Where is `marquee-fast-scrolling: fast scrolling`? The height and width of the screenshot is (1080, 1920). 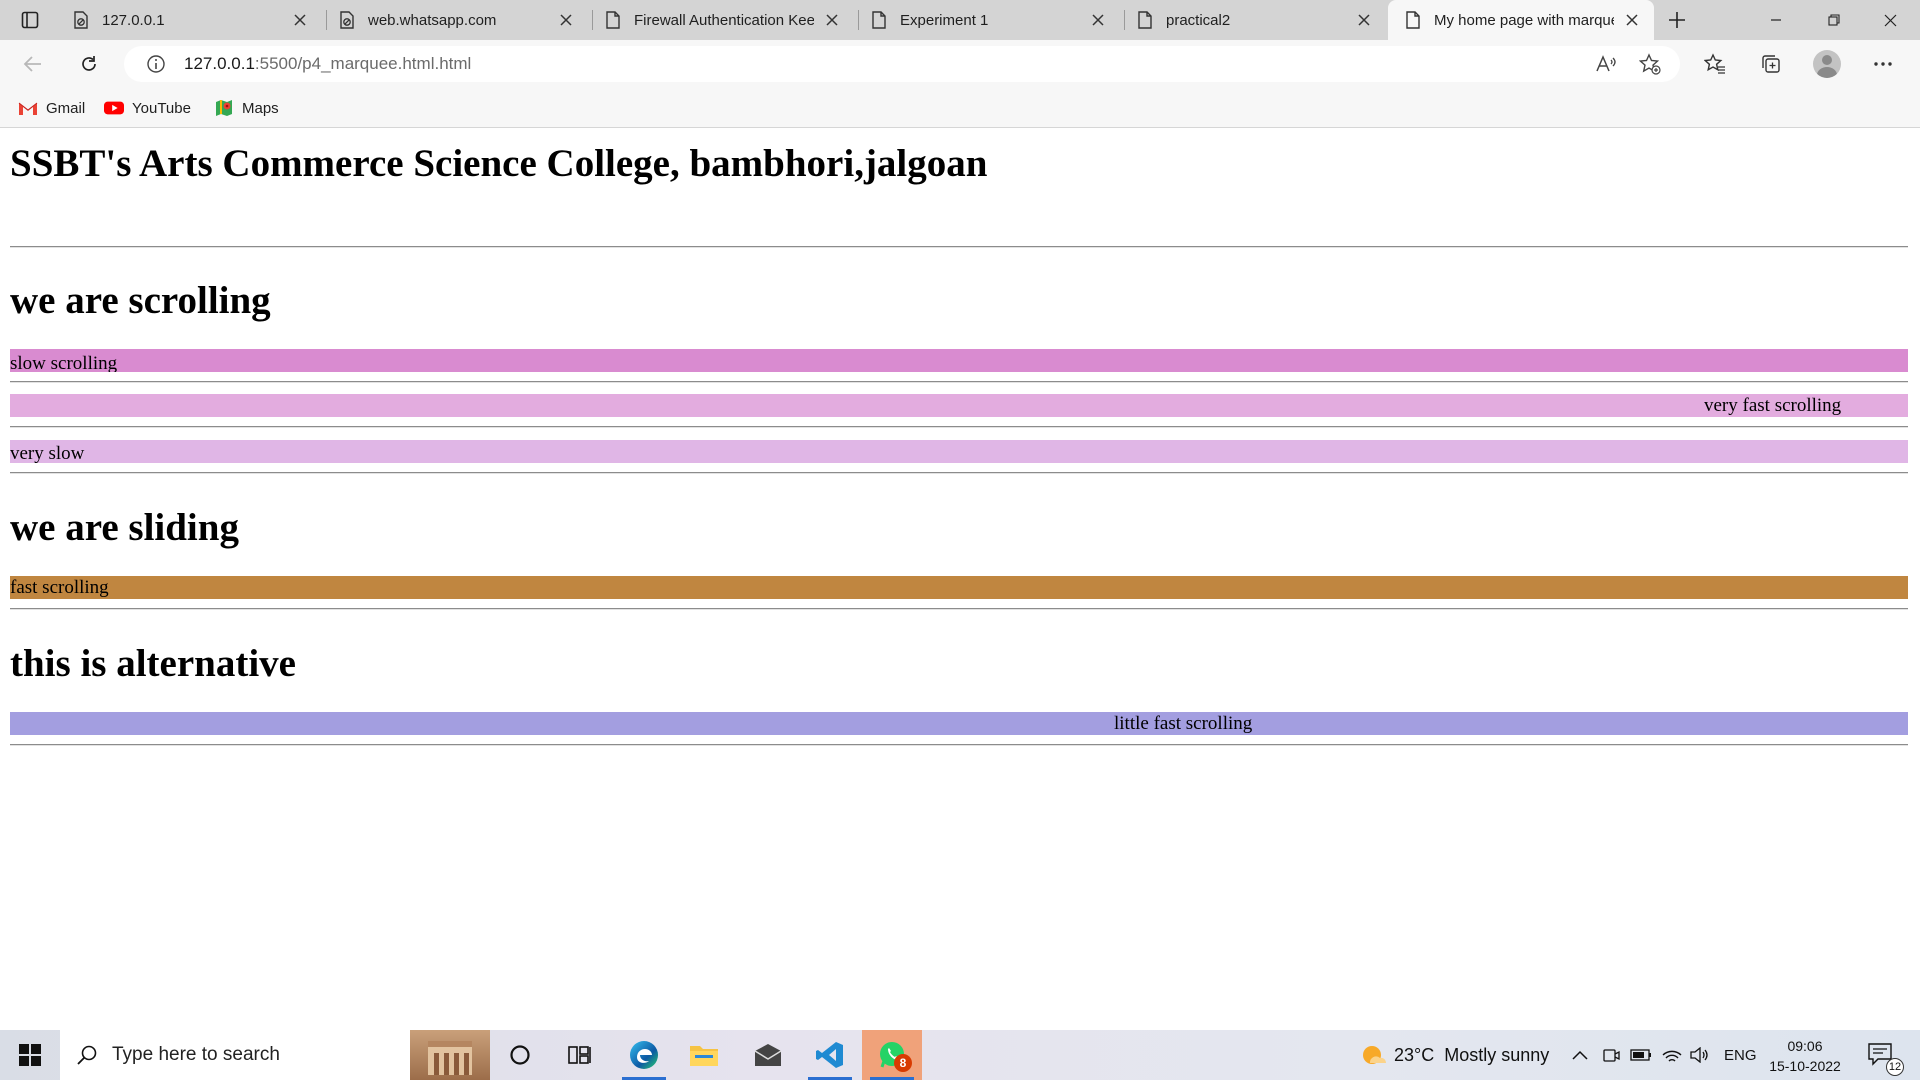 marquee-fast-scrolling: fast scrolling is located at coordinates (959, 587).